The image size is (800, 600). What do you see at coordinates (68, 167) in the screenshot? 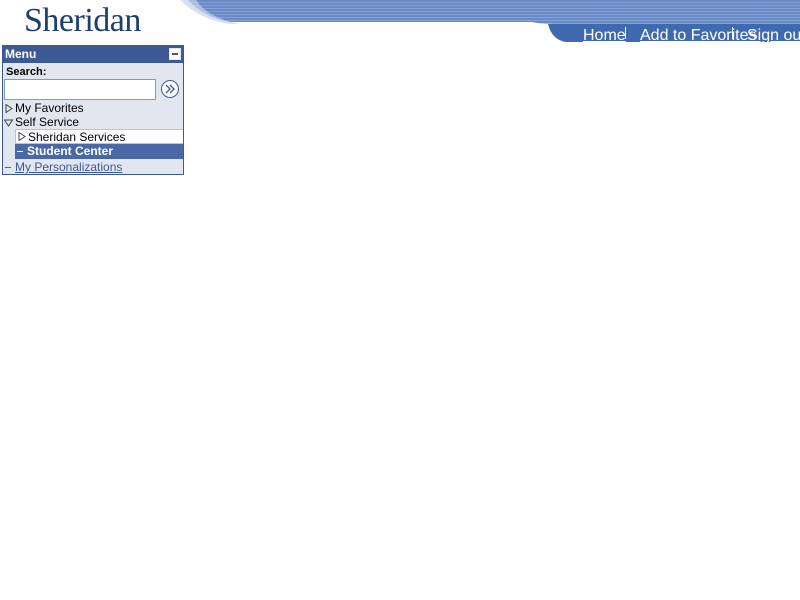
I see `my-personalizations-link: My Personalizations` at bounding box center [68, 167].